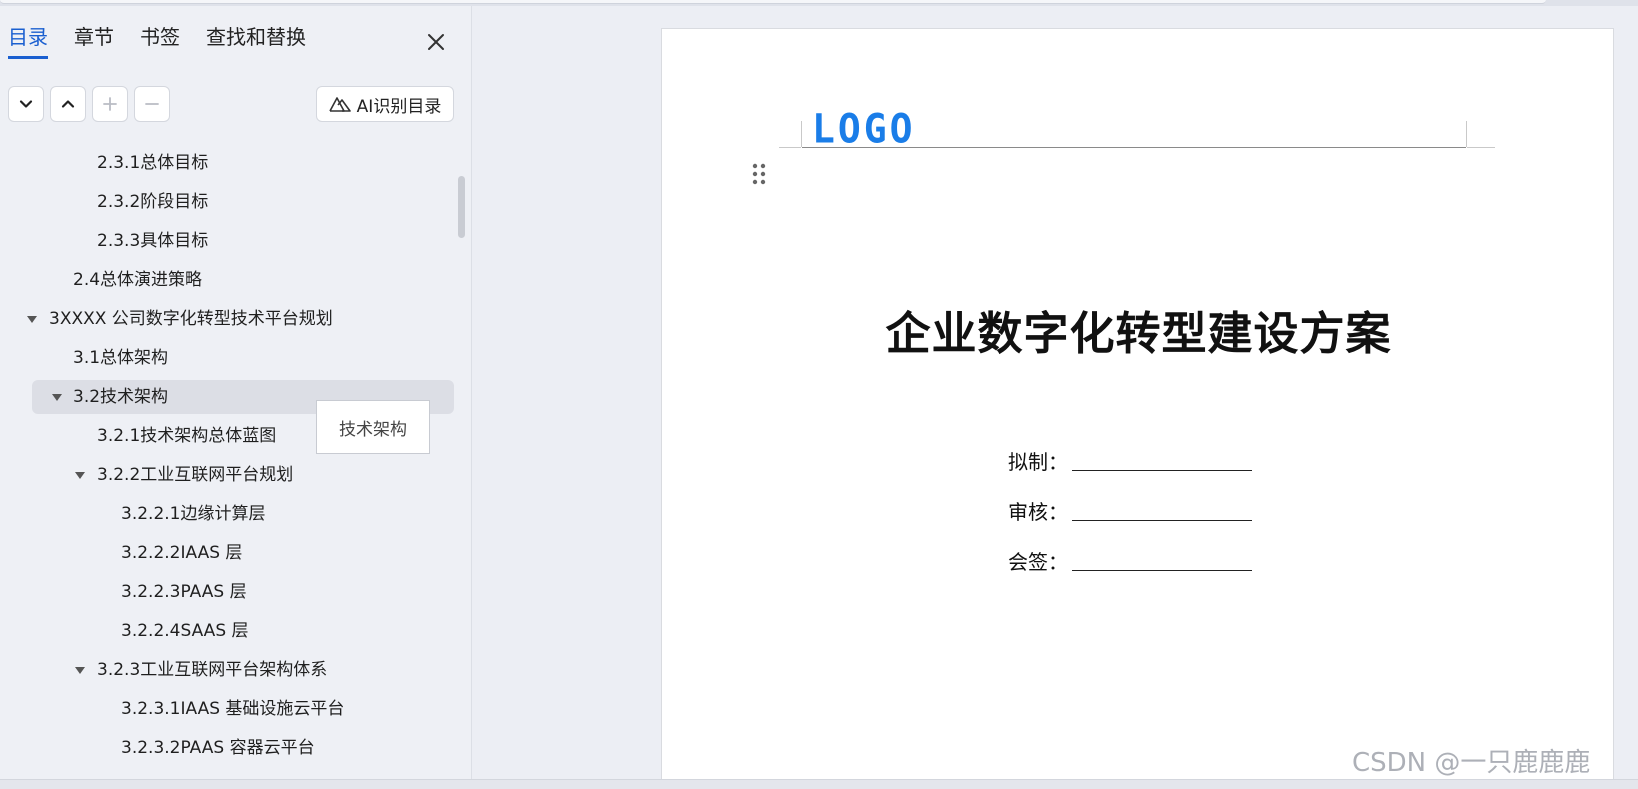 This screenshot has height=789, width=1638. What do you see at coordinates (373, 427) in the screenshot?
I see `tooltip: 技术架构` at bounding box center [373, 427].